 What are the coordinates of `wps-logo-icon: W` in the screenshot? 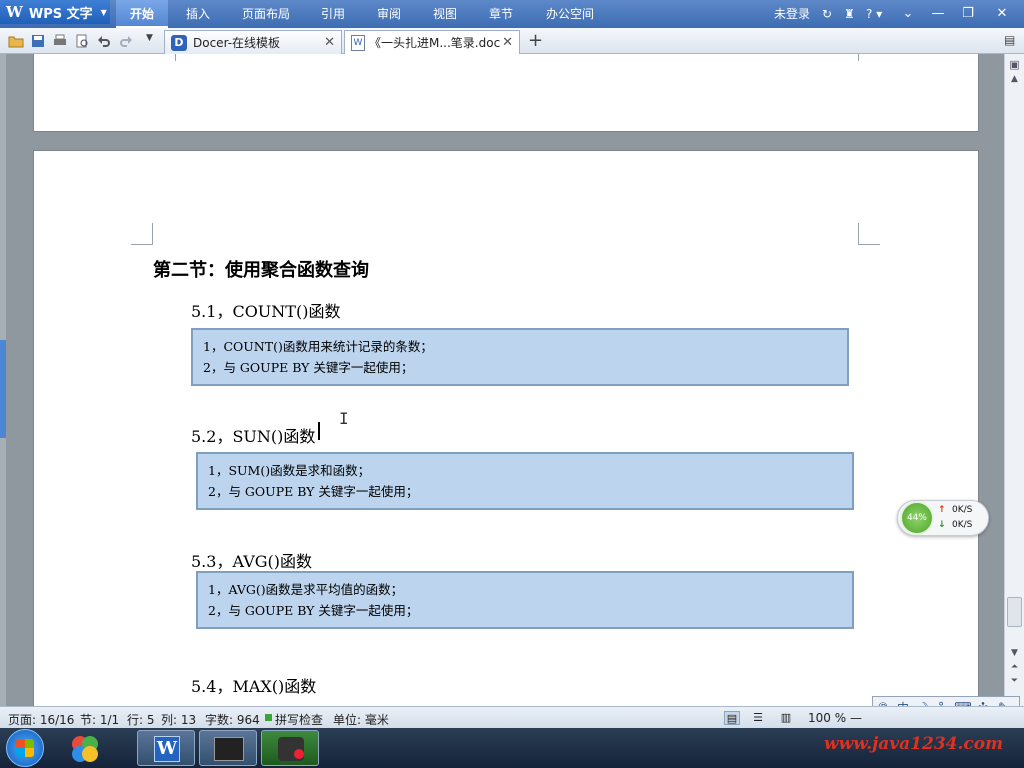 It's located at (14, 12).